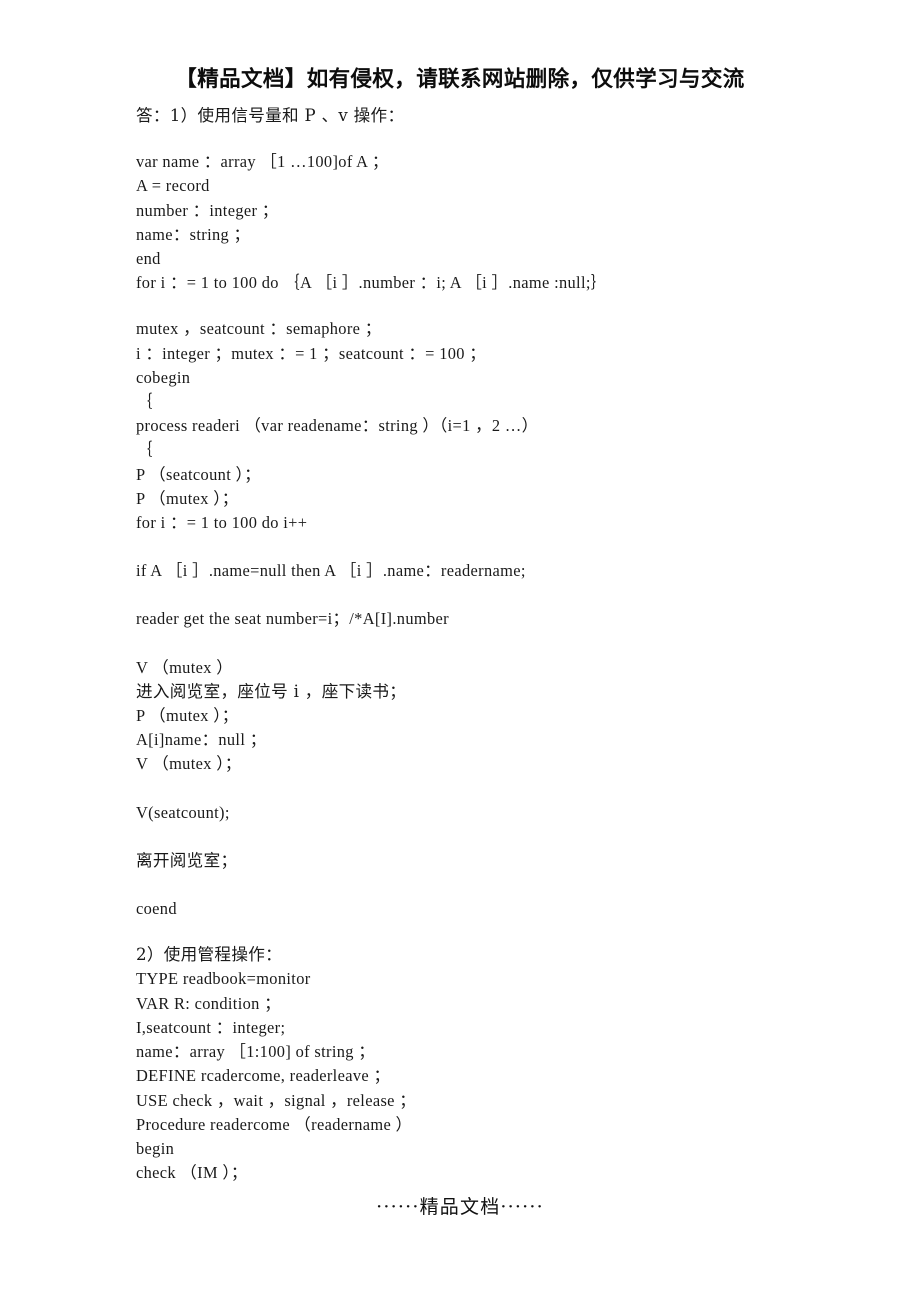 The image size is (920, 1302). What do you see at coordinates (262, 162) in the screenshot?
I see `code-line: var name ：array ［1 …100]of A ；` at bounding box center [262, 162].